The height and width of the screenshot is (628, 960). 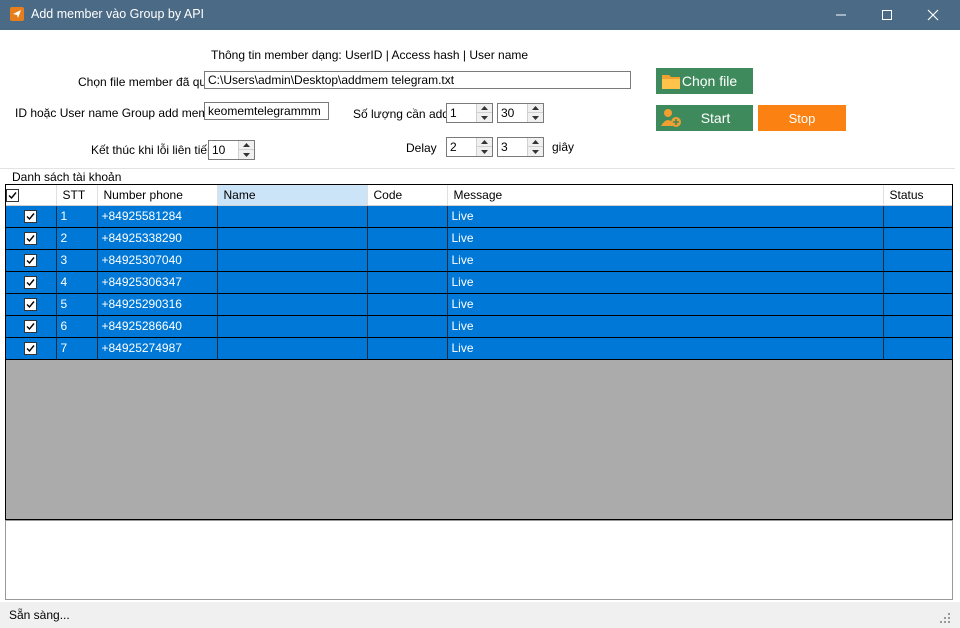 I want to click on cell-stt: 6, so click(x=77, y=326).